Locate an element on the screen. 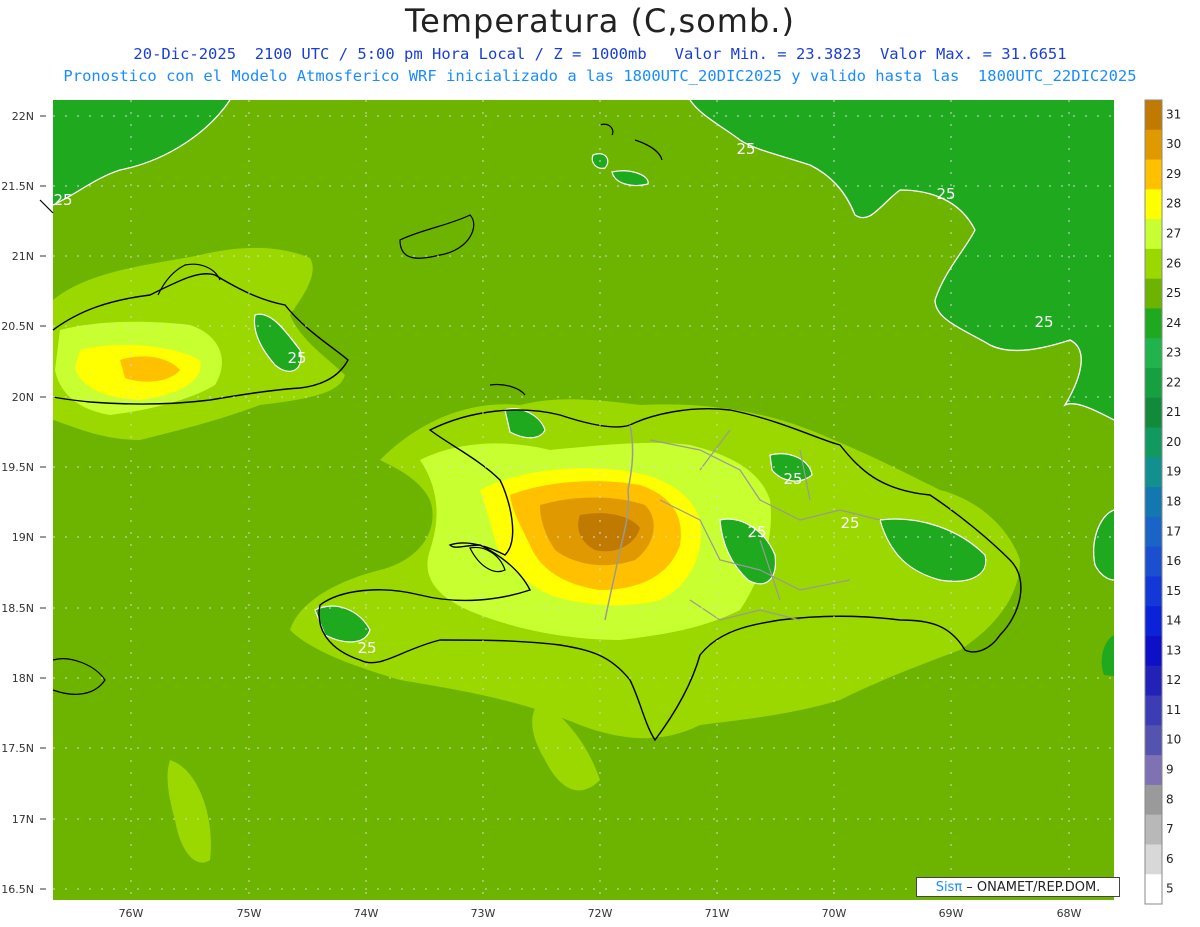  lon-label: 69W is located at coordinates (951, 913).